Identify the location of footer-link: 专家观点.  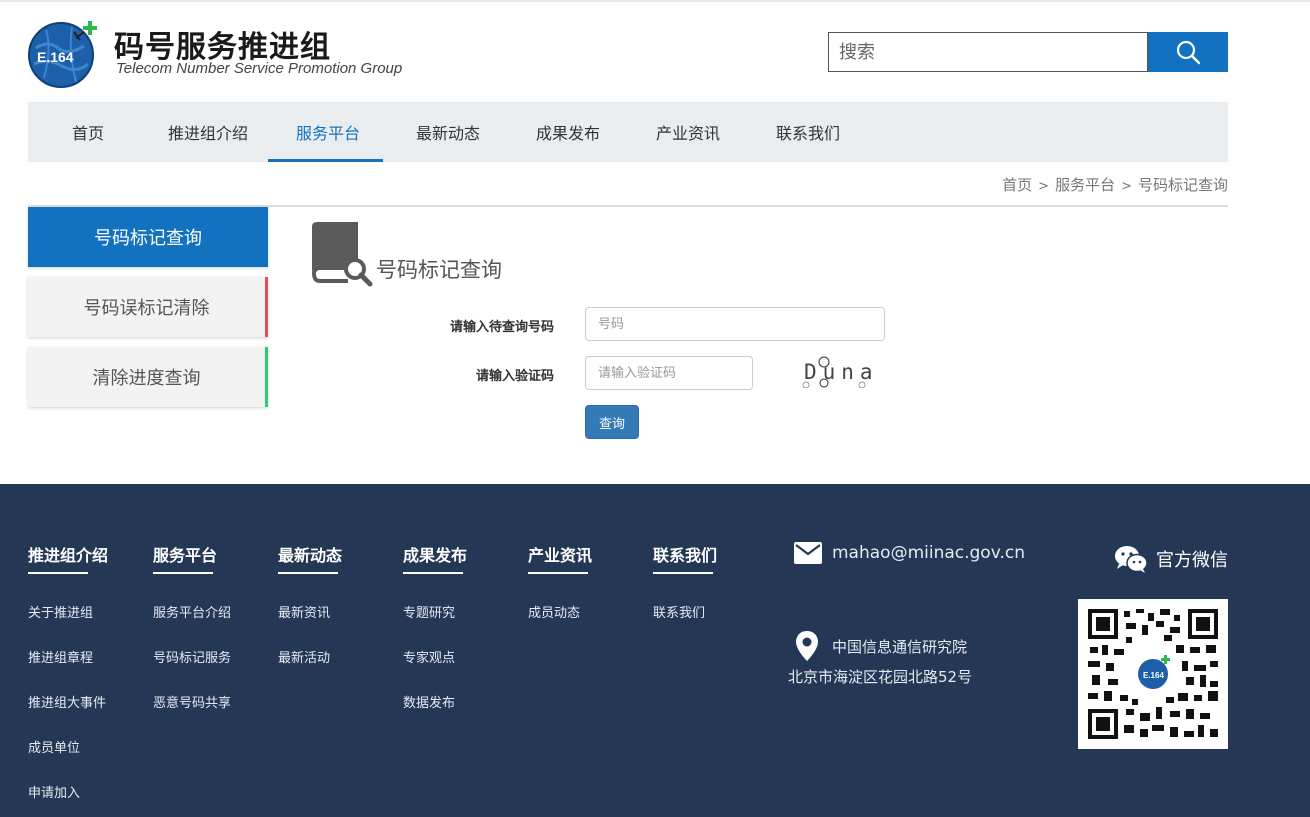
(433, 656).